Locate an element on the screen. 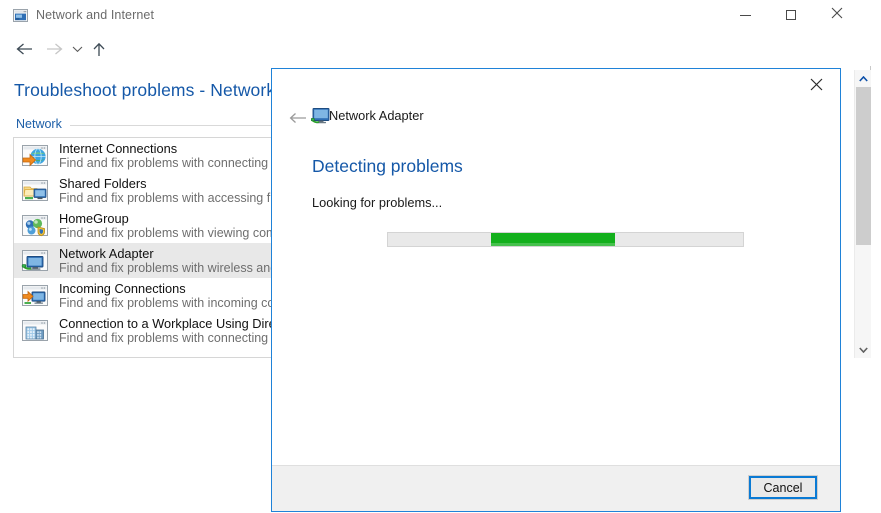 The width and height of the screenshot is (881, 513). homegroup-icon is located at coordinates (35, 226).